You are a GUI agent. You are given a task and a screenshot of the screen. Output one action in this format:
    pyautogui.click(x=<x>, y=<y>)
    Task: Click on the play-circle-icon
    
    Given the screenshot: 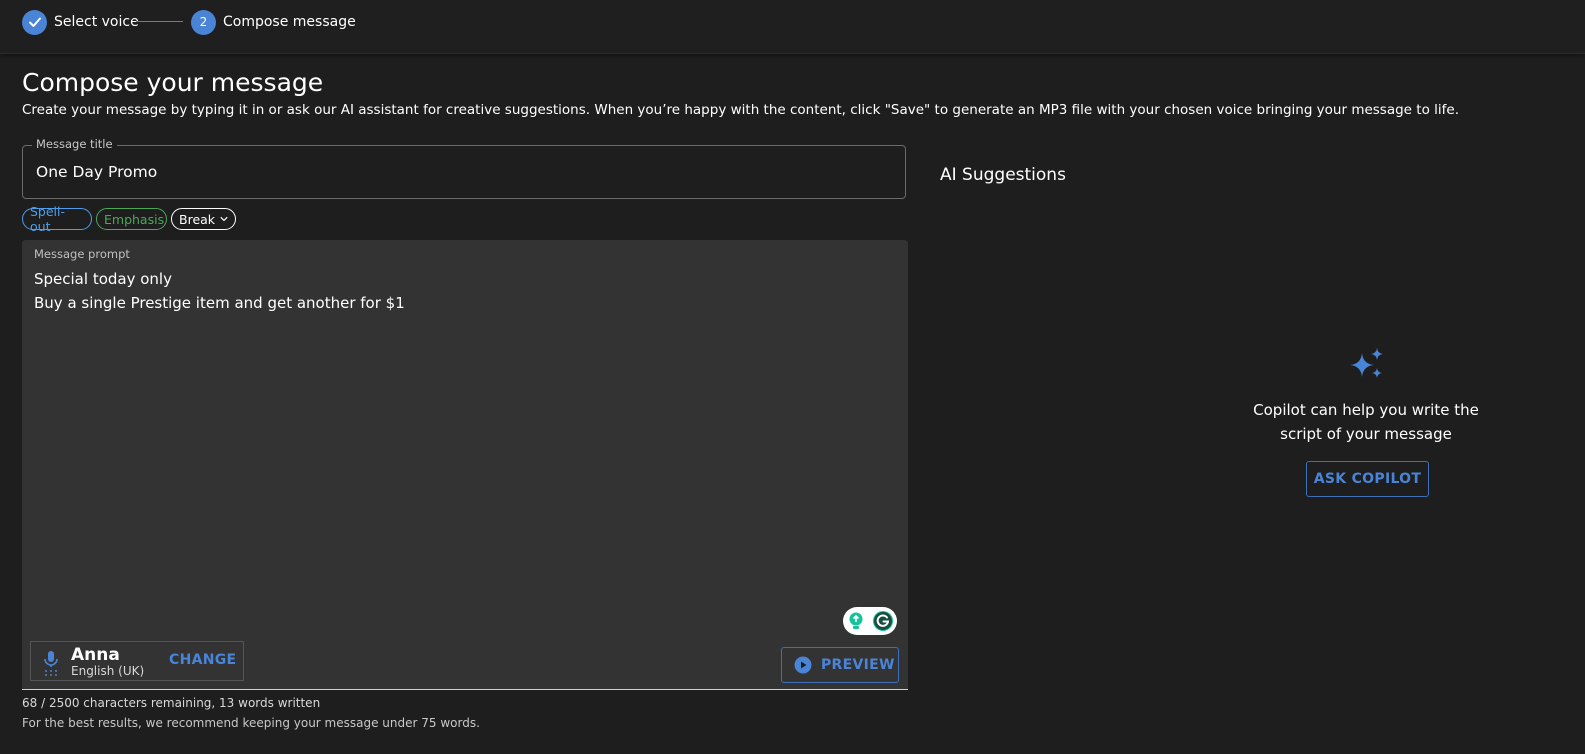 What is the action you would take?
    pyautogui.click(x=803, y=665)
    